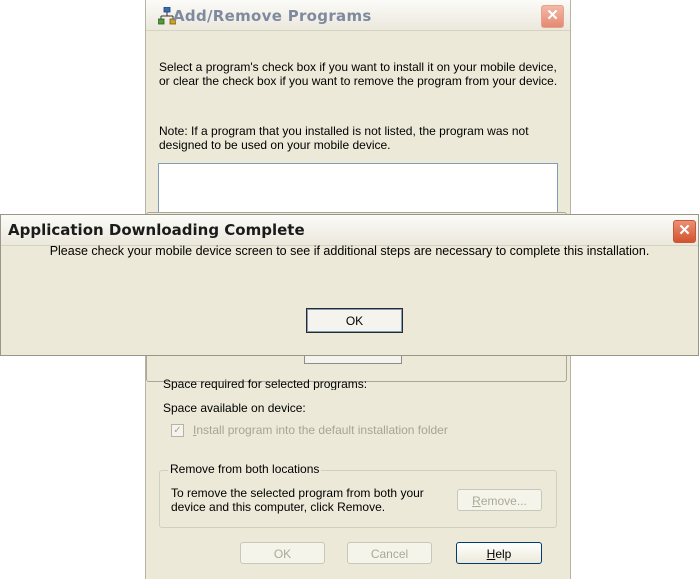 Image resolution: width=699 pixels, height=579 pixels. Describe the element at coordinates (245, 469) in the screenshot. I see `remove-group-legend: Remove from both locations` at that location.